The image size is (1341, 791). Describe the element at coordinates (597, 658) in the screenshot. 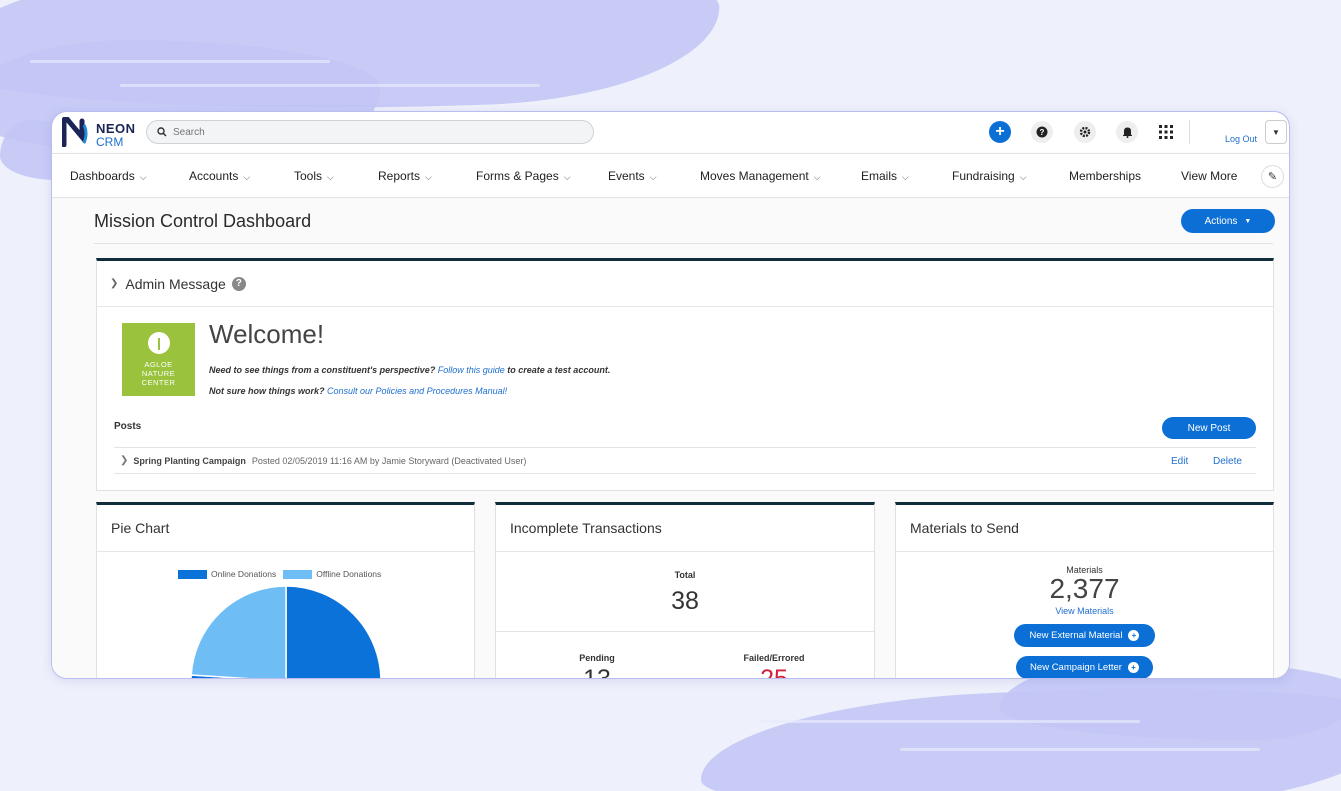

I see `pending-label: Pending` at that location.